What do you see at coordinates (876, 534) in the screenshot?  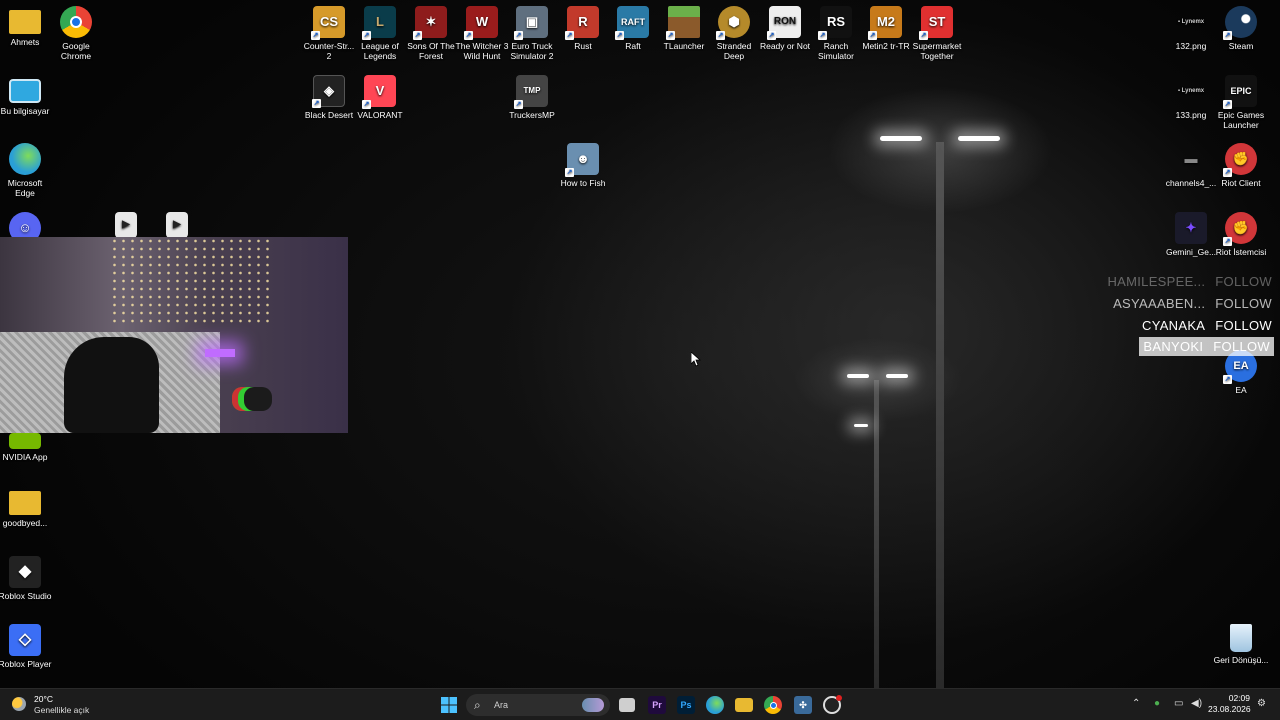 I see `lamp-post` at bounding box center [876, 534].